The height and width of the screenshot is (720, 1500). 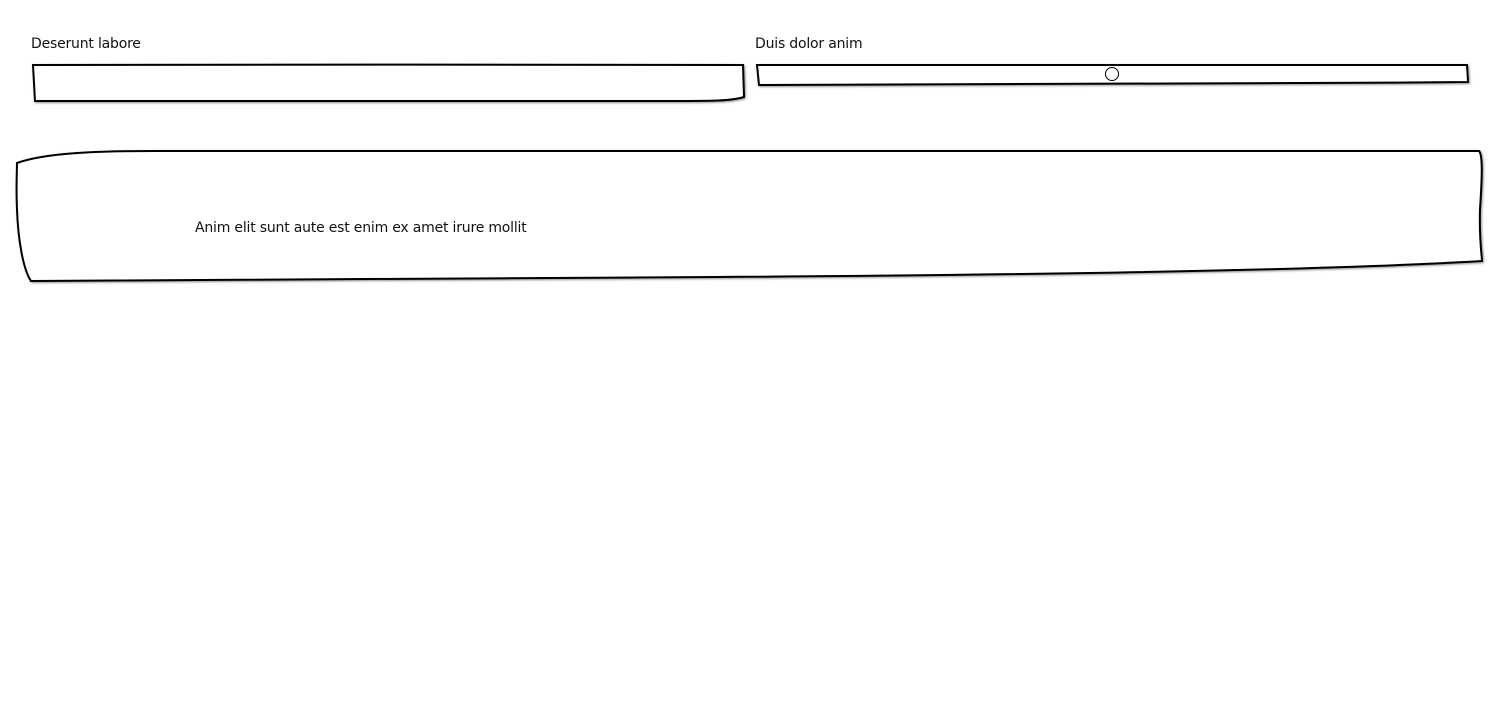 What do you see at coordinates (86, 44) in the screenshot?
I see `text-field-label: Deserunt labore` at bounding box center [86, 44].